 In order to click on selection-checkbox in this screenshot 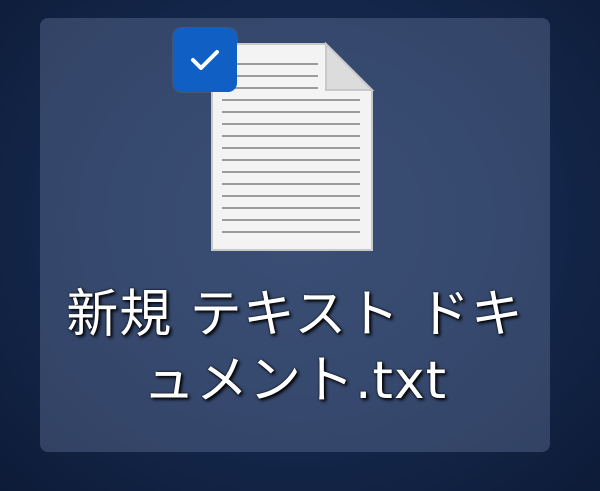, I will do `click(205, 60)`.